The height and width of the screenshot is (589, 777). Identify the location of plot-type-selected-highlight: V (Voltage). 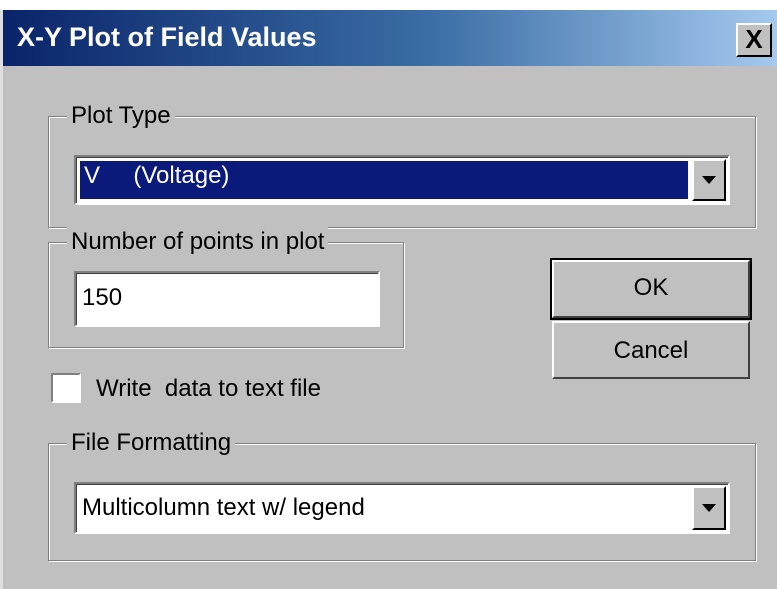
(384, 180).